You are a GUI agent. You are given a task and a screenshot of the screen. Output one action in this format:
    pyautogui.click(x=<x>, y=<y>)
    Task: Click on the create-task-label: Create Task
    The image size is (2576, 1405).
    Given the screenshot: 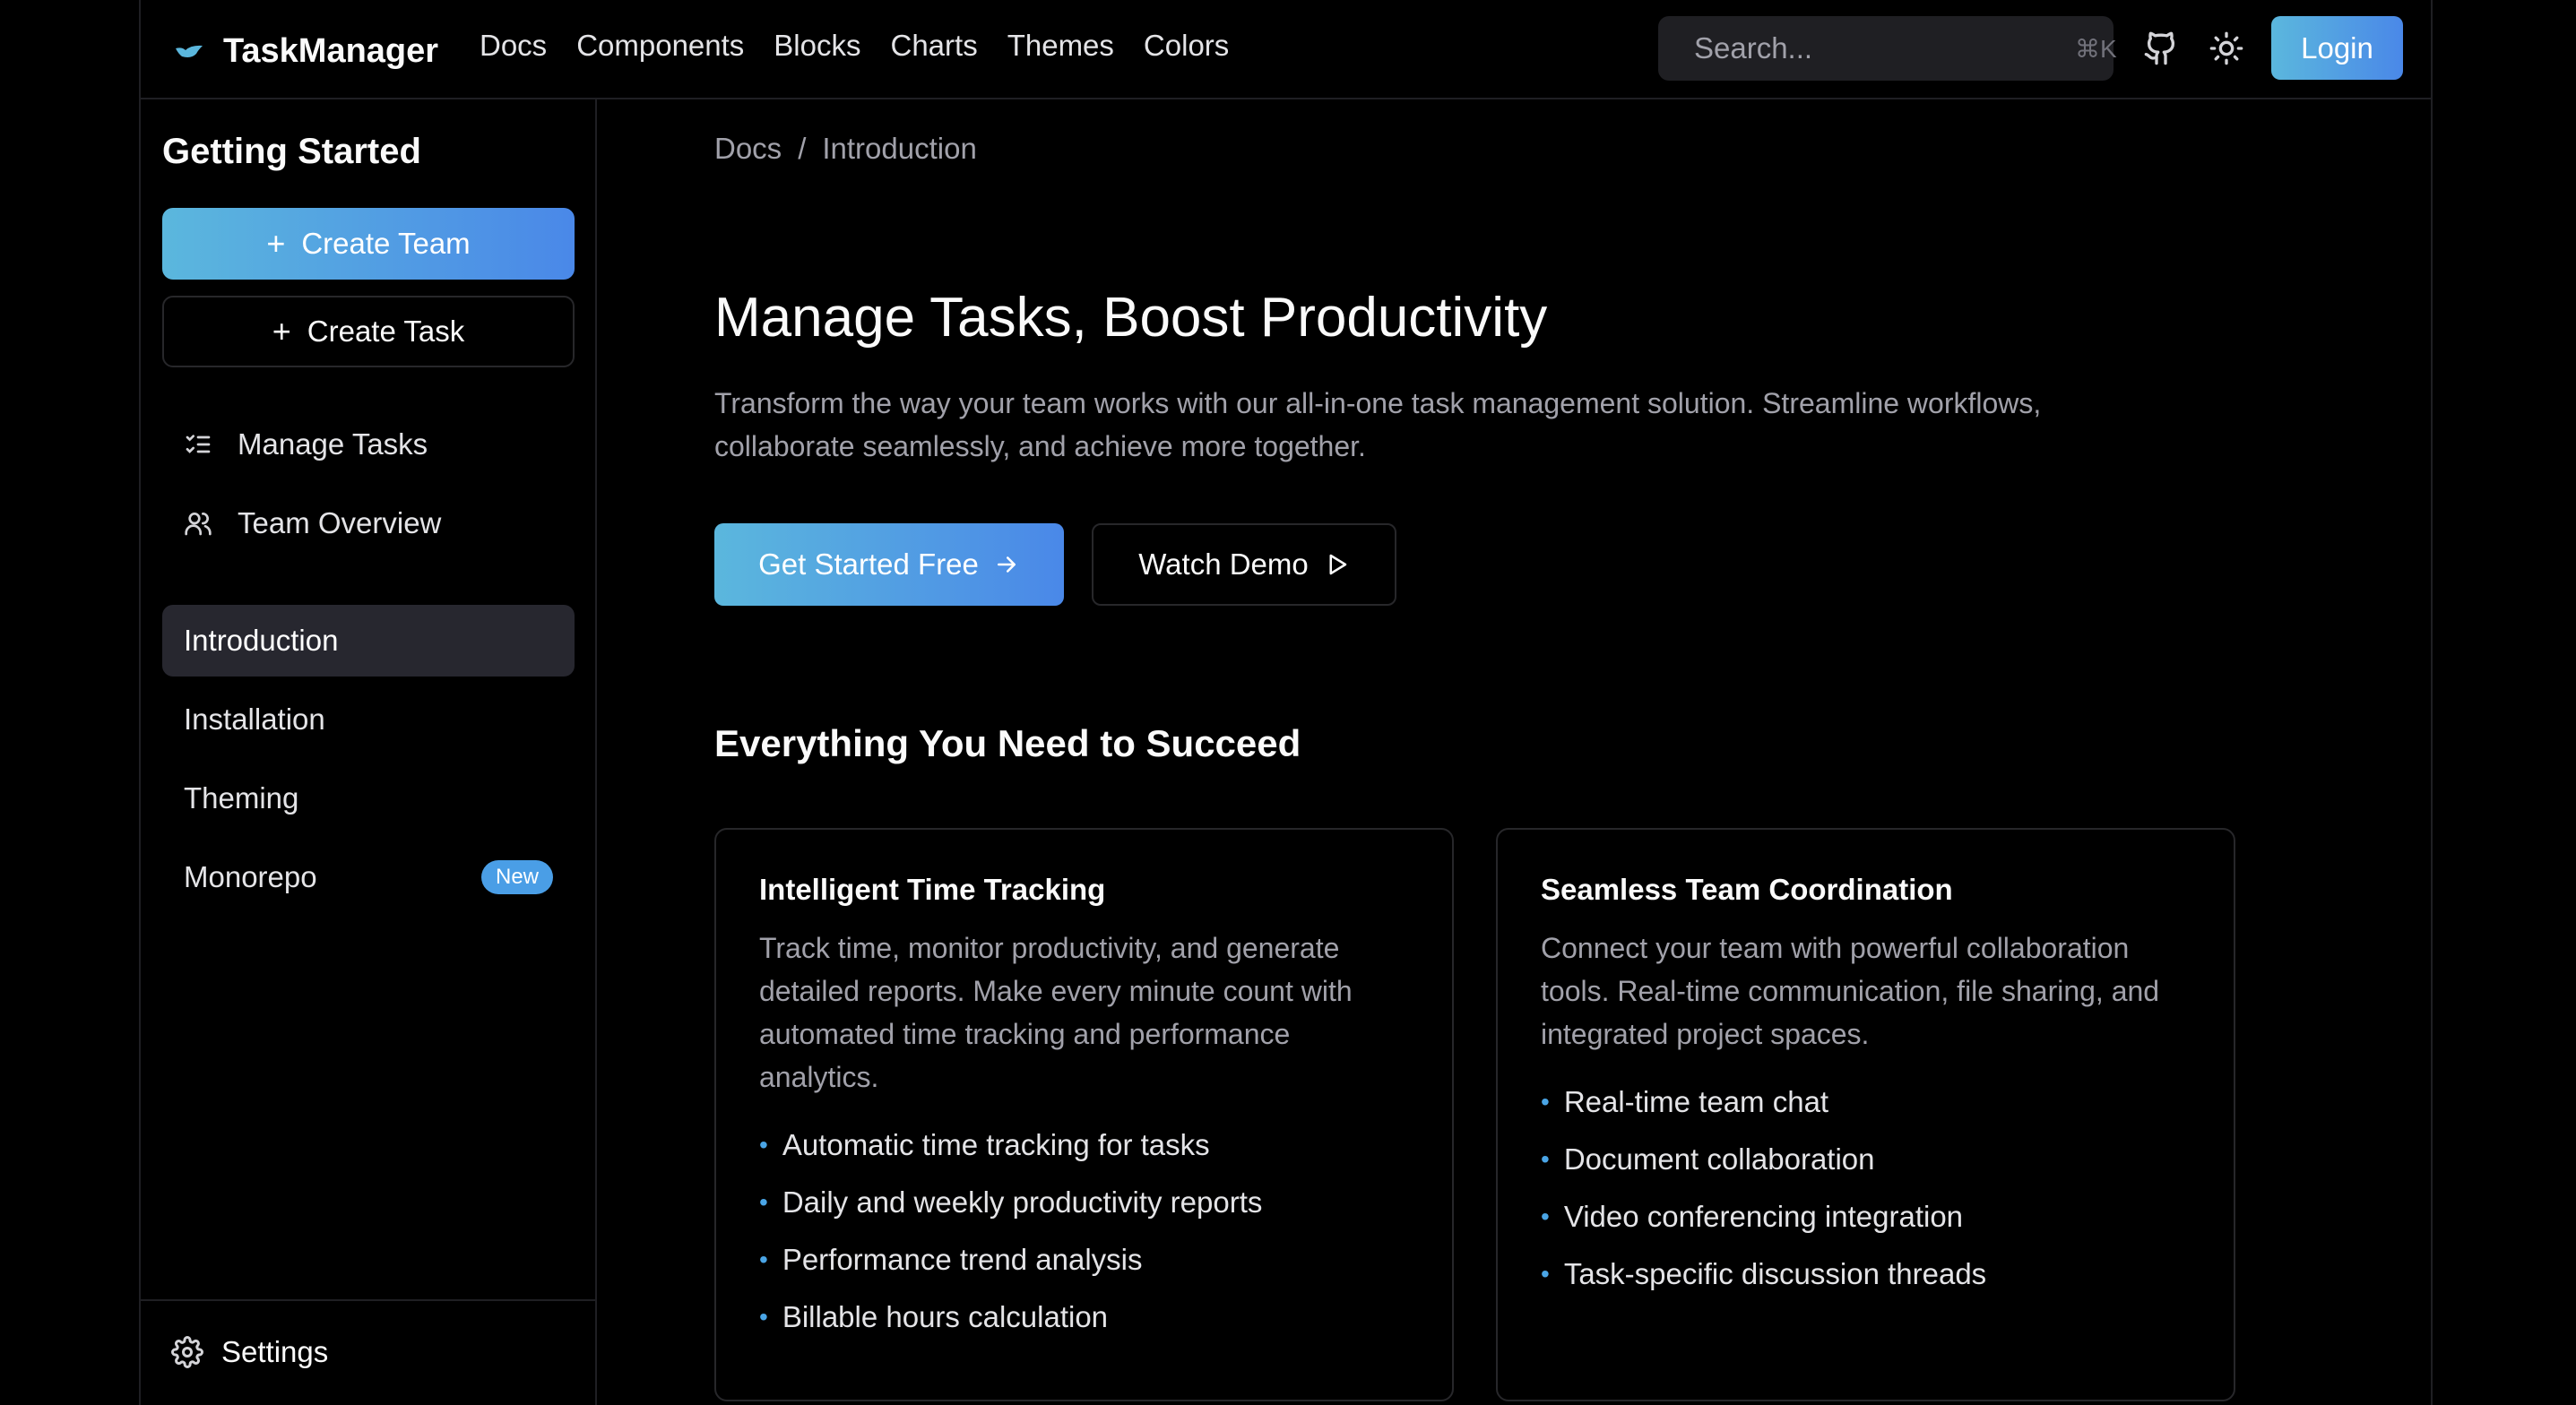 What is the action you would take?
    pyautogui.click(x=386, y=332)
    